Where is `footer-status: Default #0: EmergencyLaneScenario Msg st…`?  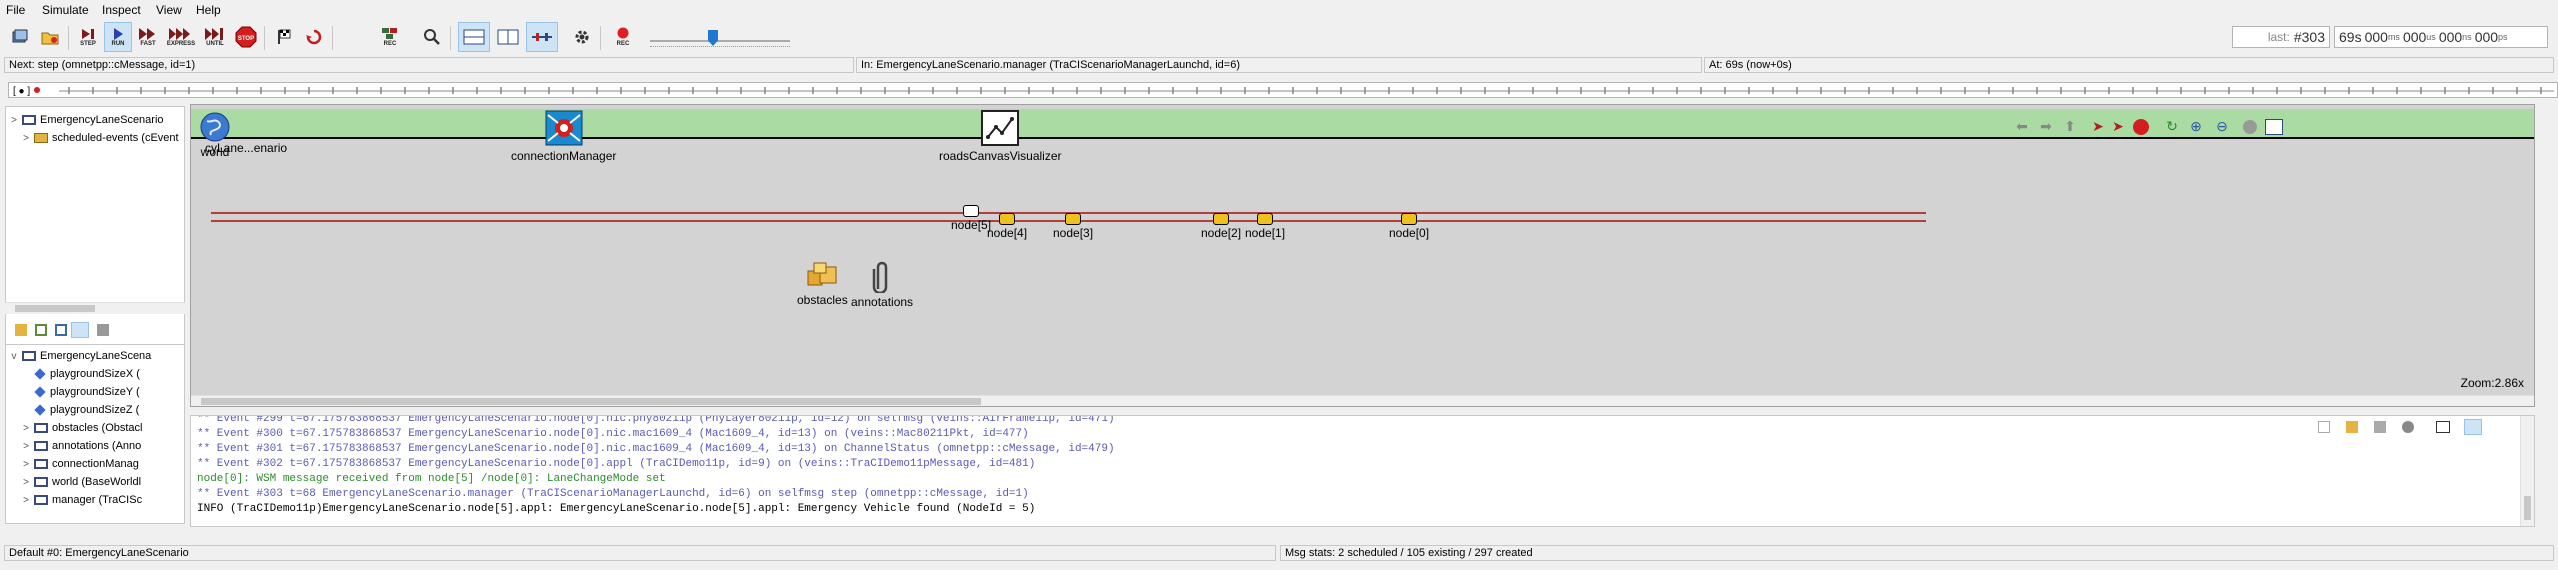
footer-status: Default #0: EmergencyLaneScenario Msg st… is located at coordinates (1279, 553).